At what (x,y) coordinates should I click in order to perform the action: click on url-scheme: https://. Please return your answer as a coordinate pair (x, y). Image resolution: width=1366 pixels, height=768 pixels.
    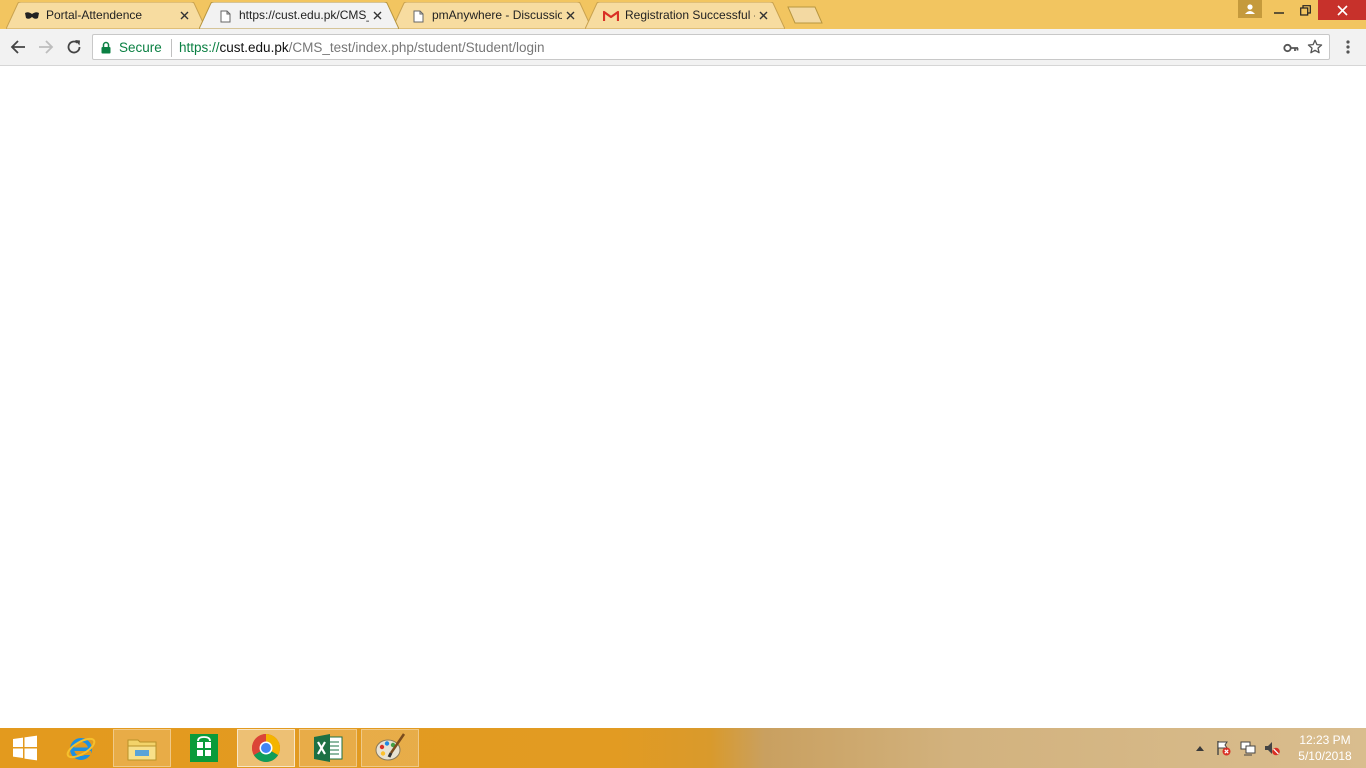
    Looking at the image, I should click on (199, 47).